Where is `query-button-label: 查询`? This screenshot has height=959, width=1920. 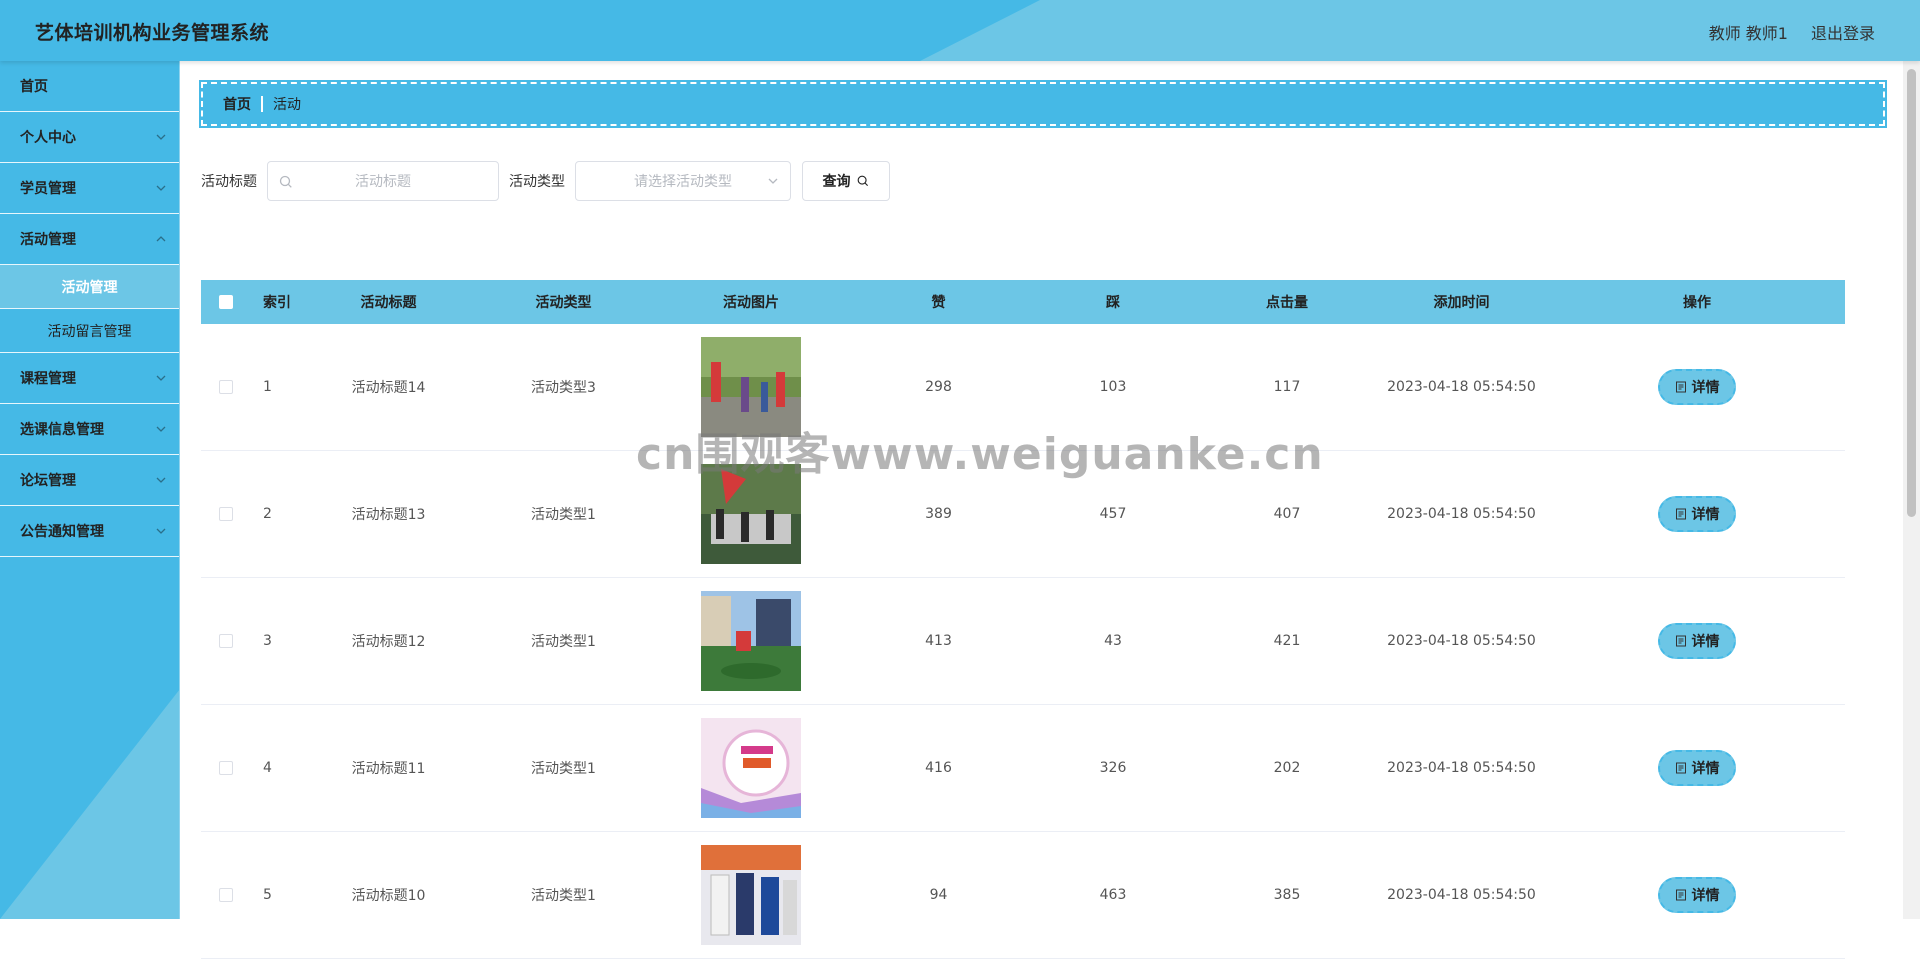
query-button-label: 查询 is located at coordinates (836, 182).